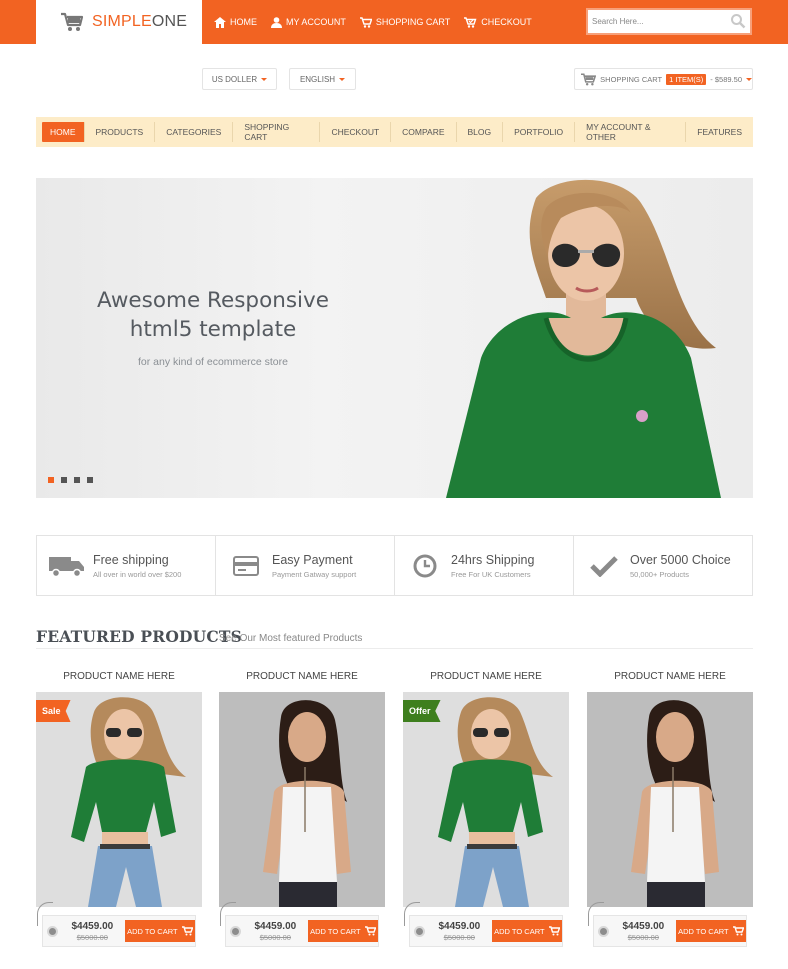 This screenshot has width=788, height=969. Describe the element at coordinates (583, 338) in the screenshot. I see `hero-model-image` at that location.